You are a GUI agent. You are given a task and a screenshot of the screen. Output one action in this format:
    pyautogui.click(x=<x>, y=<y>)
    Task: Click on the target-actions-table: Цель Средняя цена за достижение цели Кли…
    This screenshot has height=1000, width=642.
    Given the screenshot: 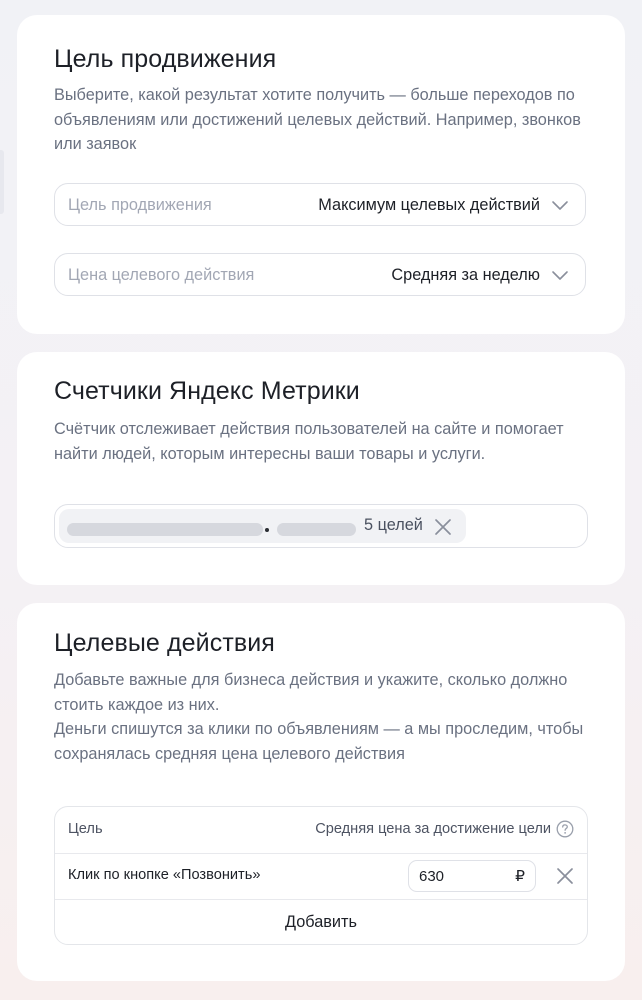 What is the action you would take?
    pyautogui.click(x=321, y=875)
    